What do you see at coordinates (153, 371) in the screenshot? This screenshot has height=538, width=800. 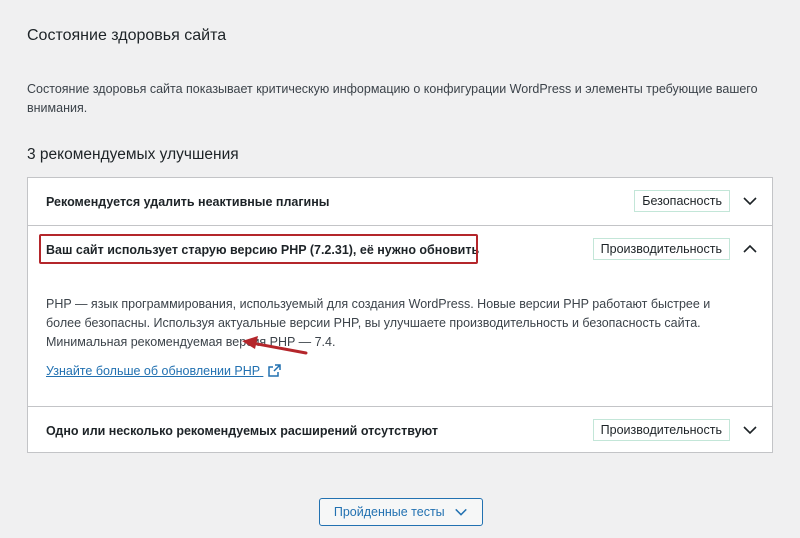 I see `learn-more-php-link-text: Узнайте больше об обновлении PHP` at bounding box center [153, 371].